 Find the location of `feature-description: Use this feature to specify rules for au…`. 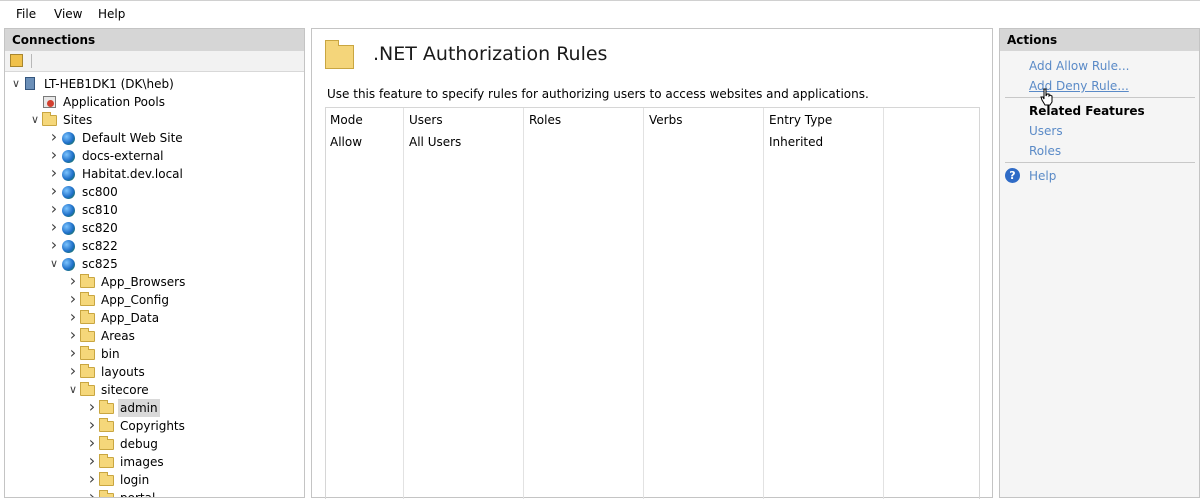

feature-description: Use this feature to specify rules for au… is located at coordinates (598, 94).